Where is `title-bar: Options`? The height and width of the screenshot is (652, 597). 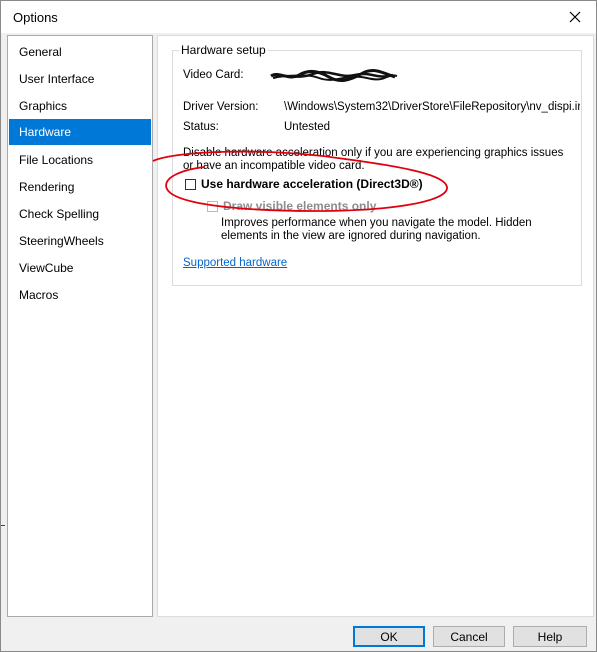 title-bar: Options is located at coordinates (298, 17).